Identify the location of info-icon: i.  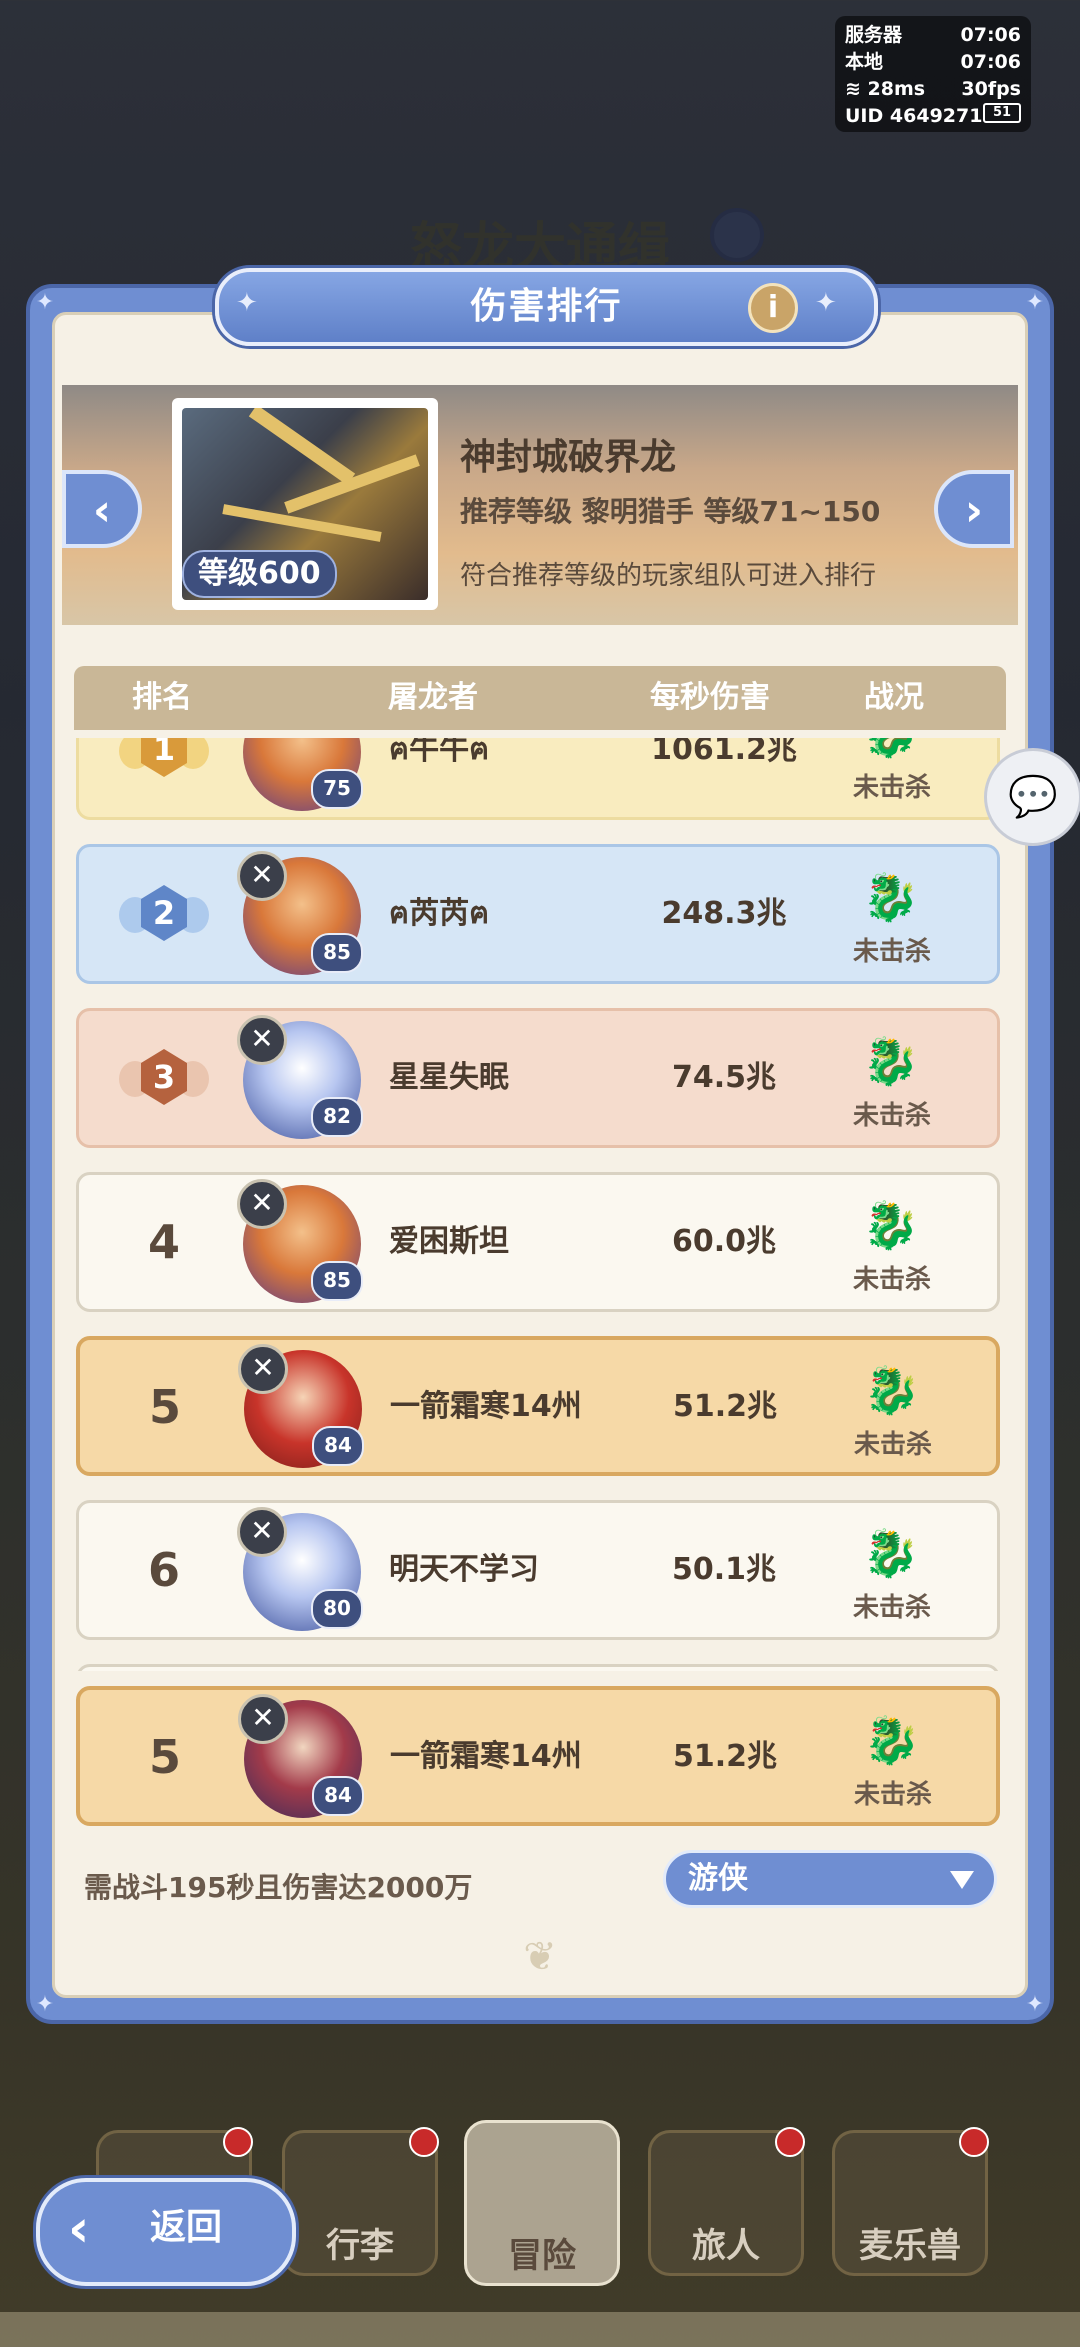
(773, 308).